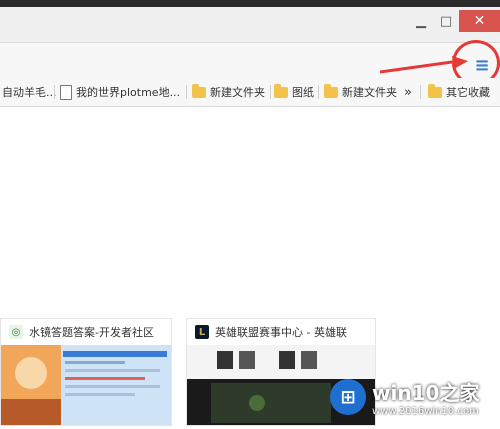 The height and width of the screenshot is (429, 500). I want to click on tile-title: 英雄联盟赛事中心 - 英雄联, so click(281, 332).